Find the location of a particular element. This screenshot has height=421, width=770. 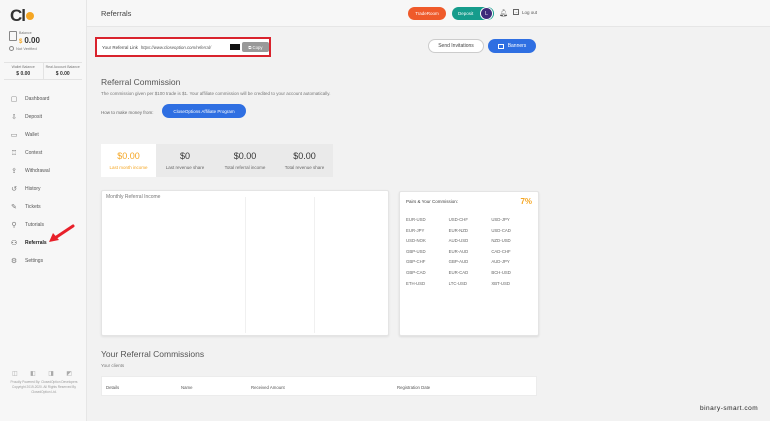

trophy-icon: ♖ is located at coordinates (14, 153).